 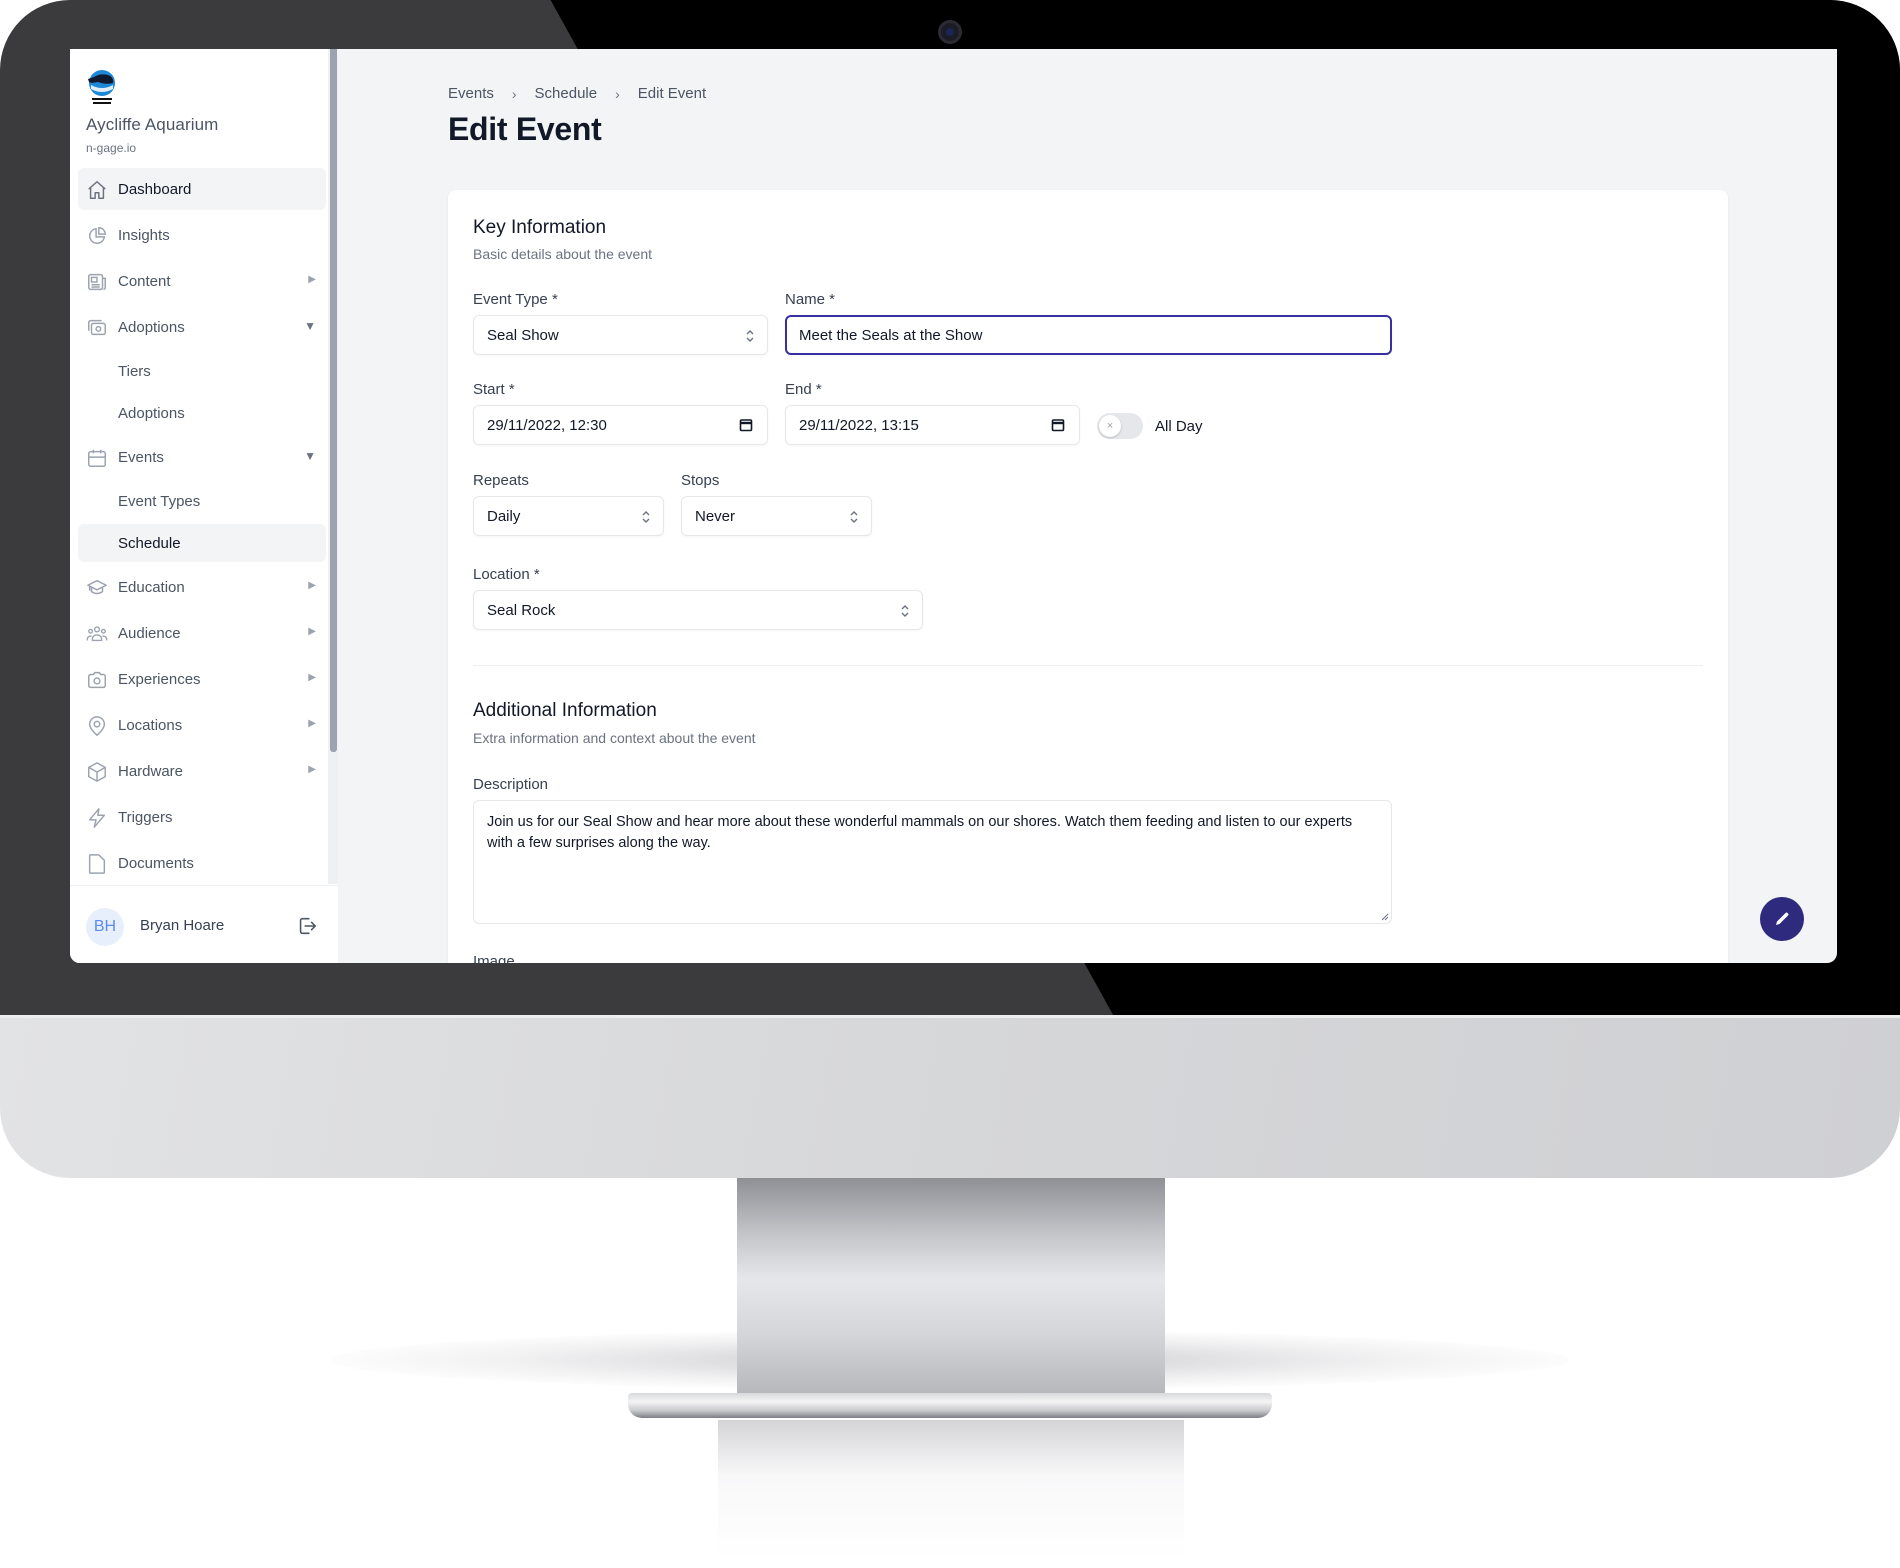 I want to click on document-icon, so click(x=97, y=864).